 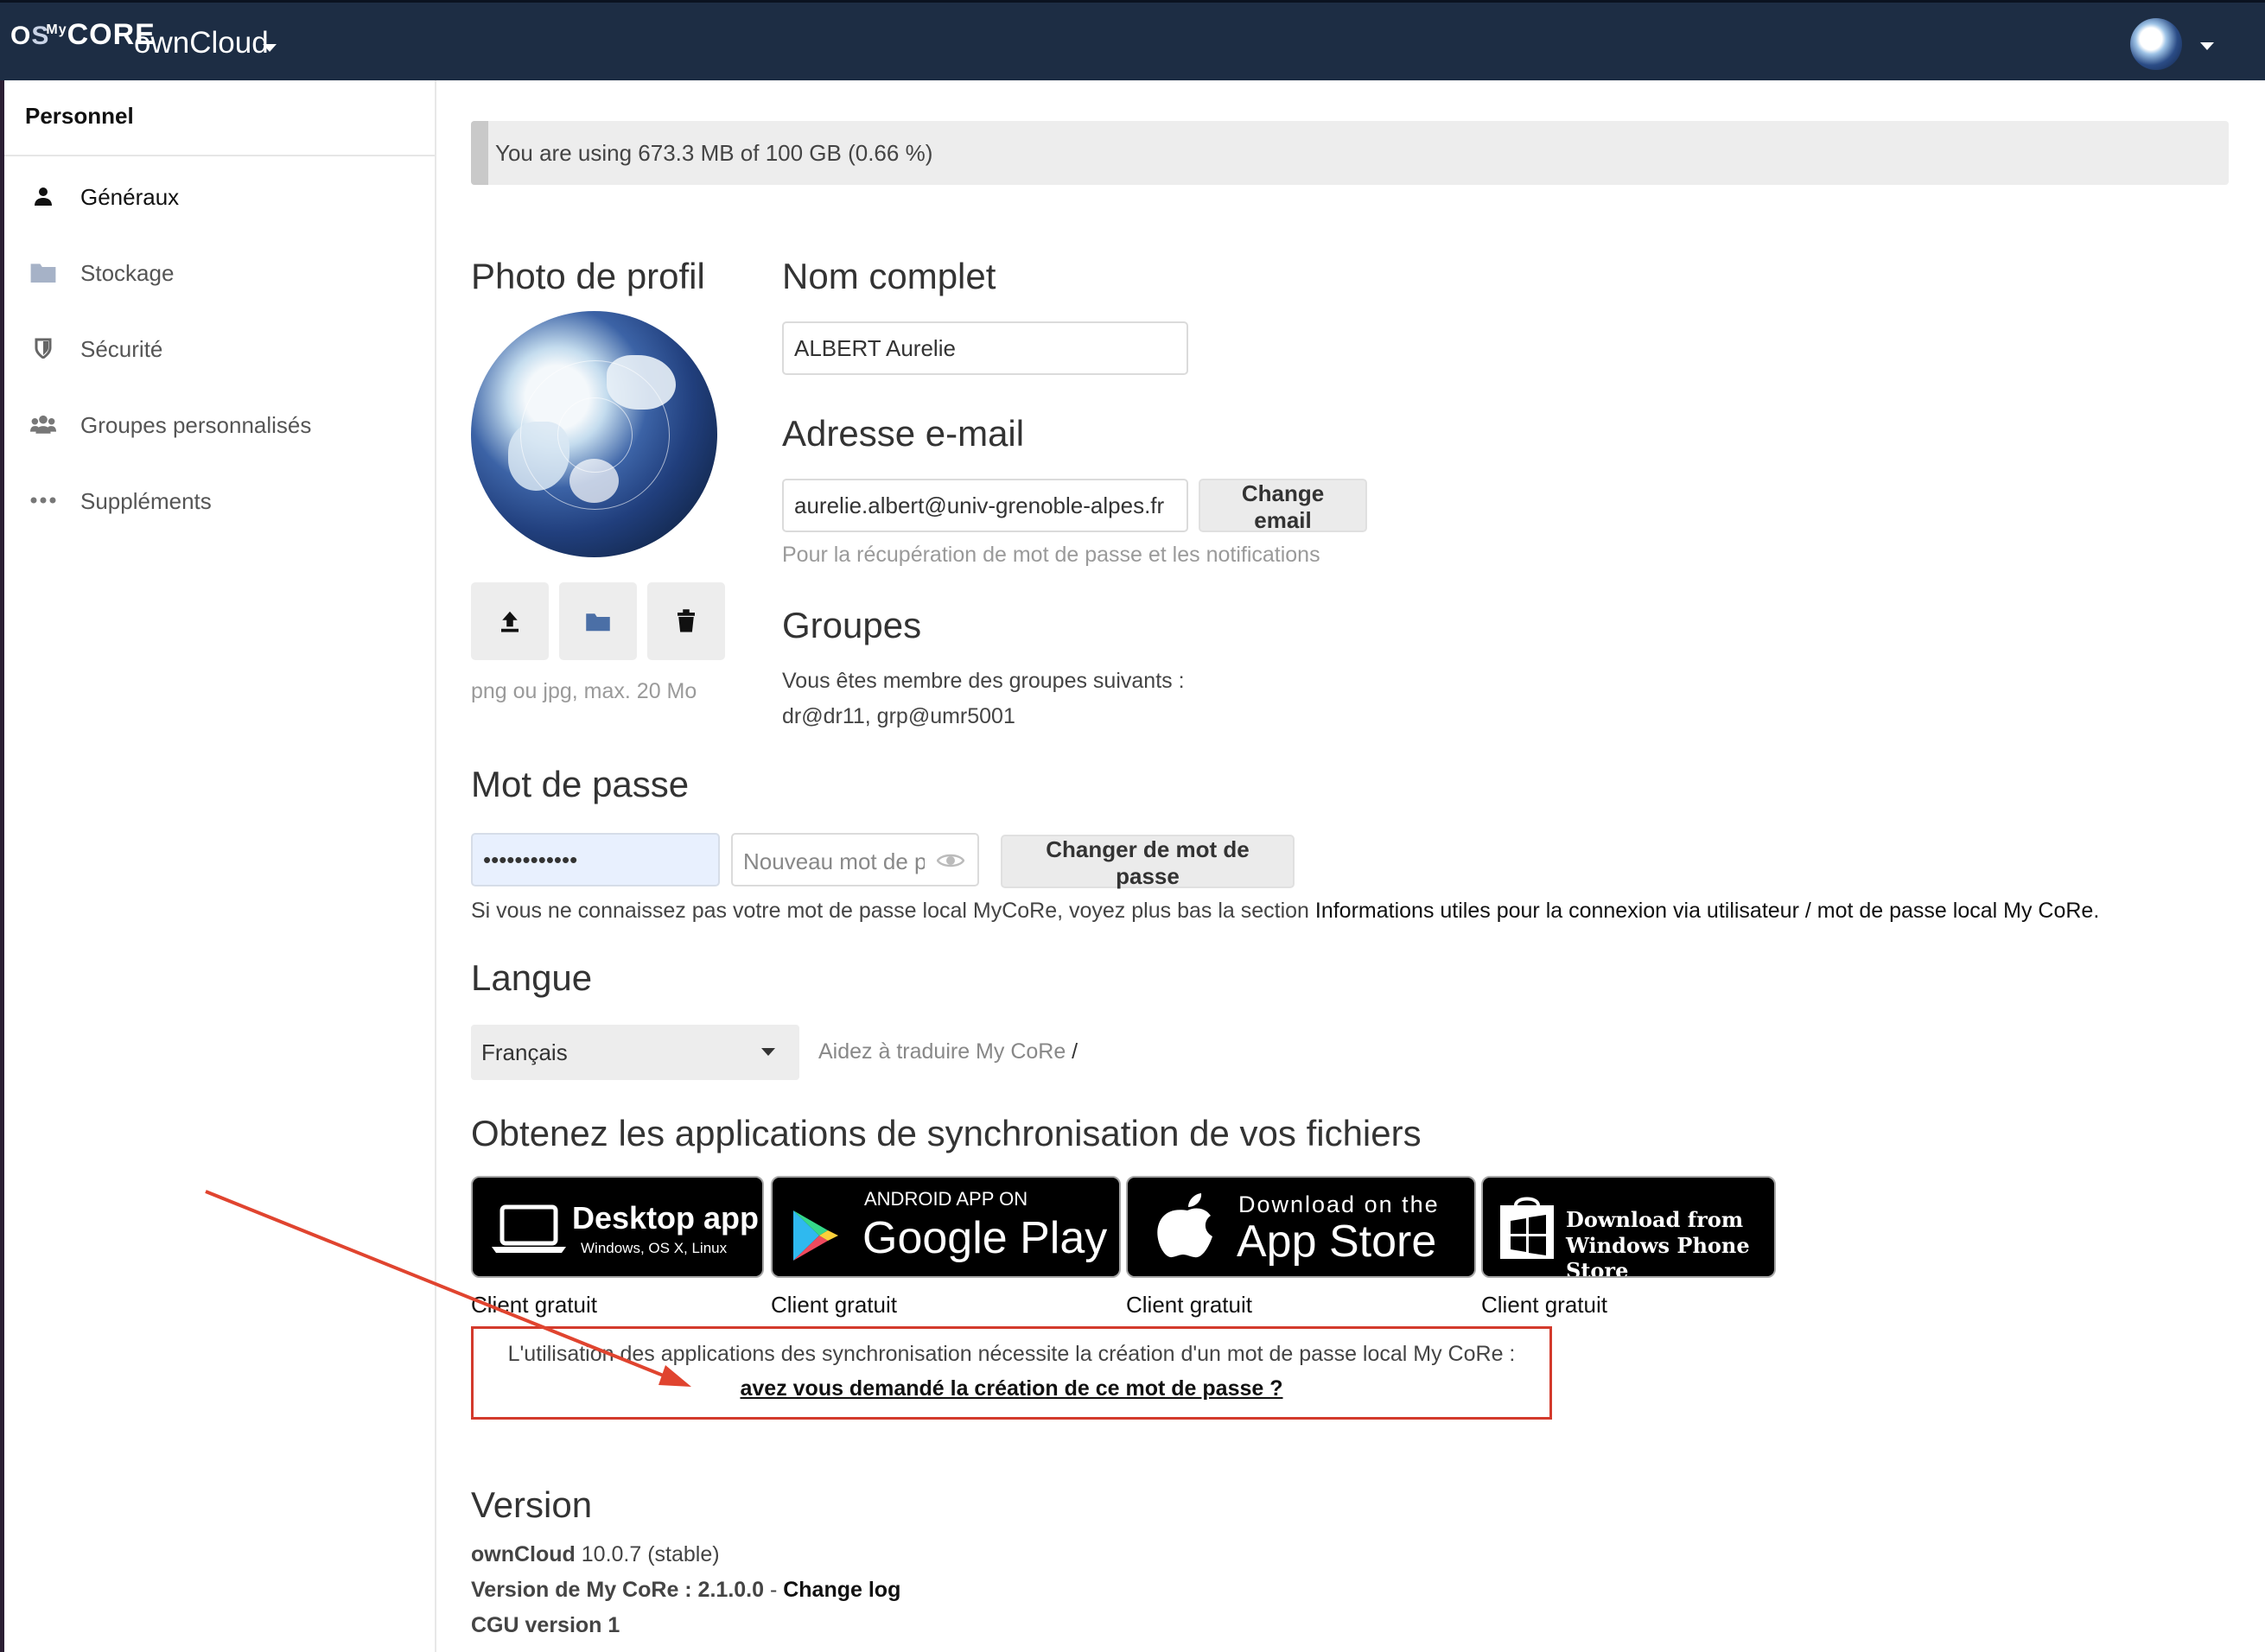 I want to click on desktop-app-caption: Client gratuit, so click(x=534, y=1305).